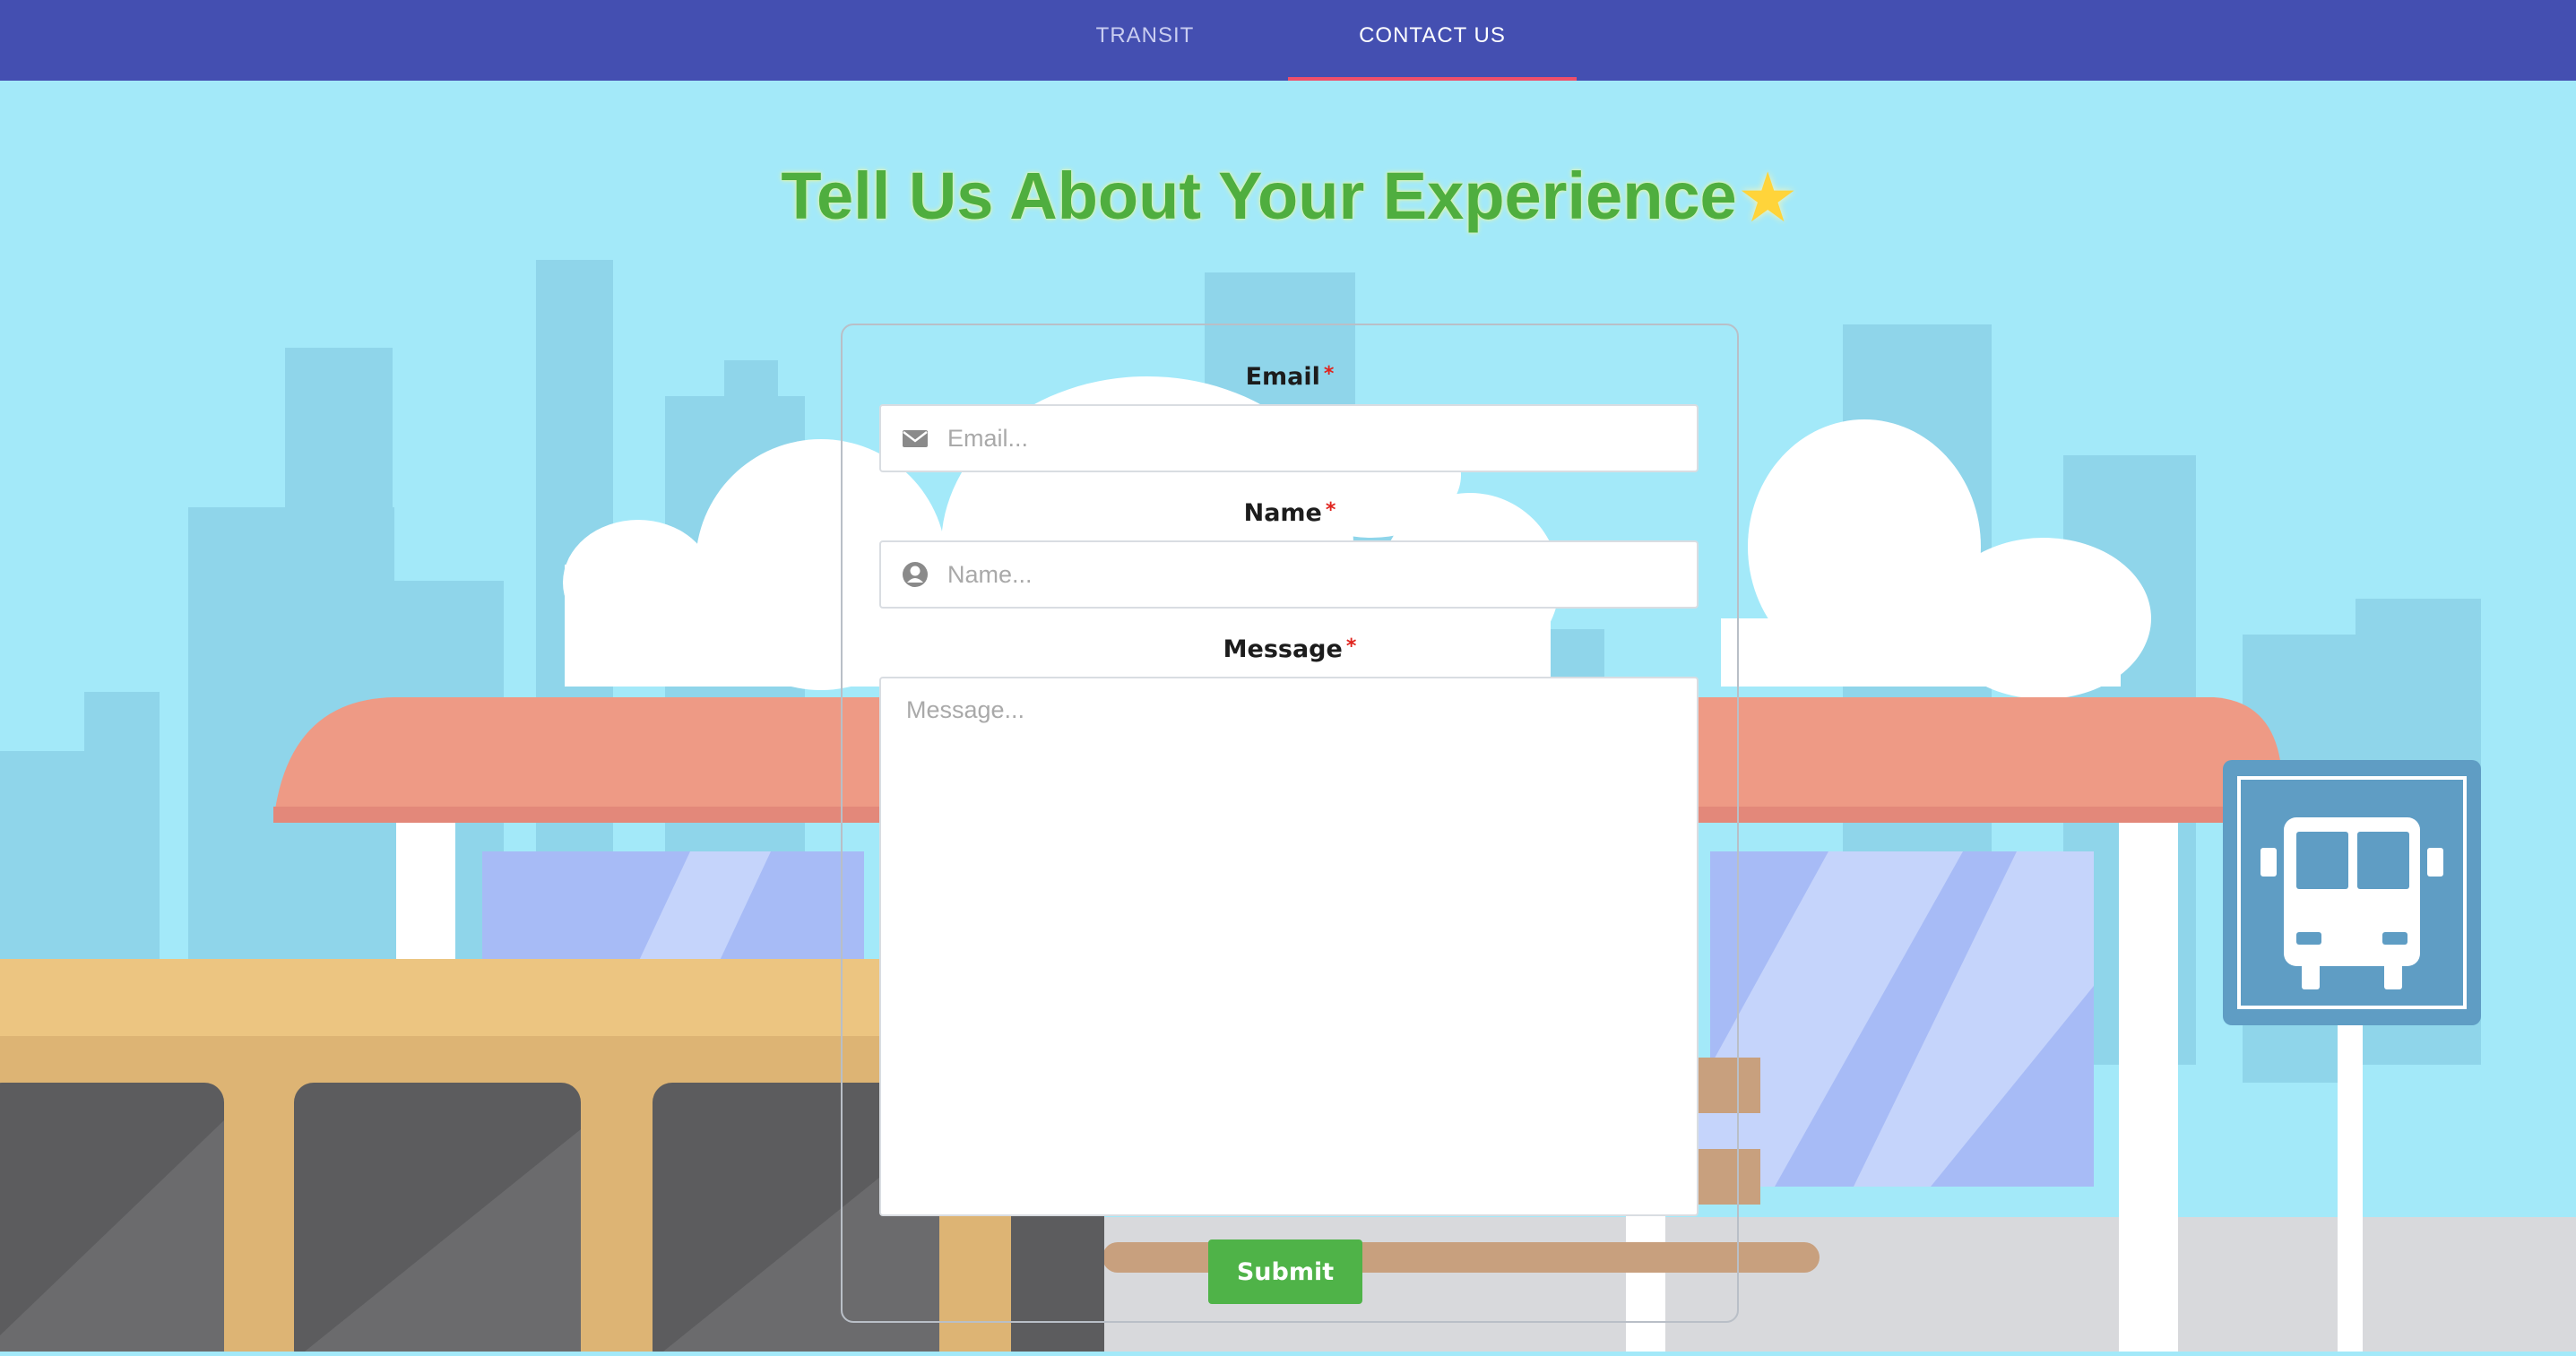 This screenshot has width=2576, height=1356. What do you see at coordinates (1145, 40) in the screenshot?
I see `tab-transit: TRANSIT` at bounding box center [1145, 40].